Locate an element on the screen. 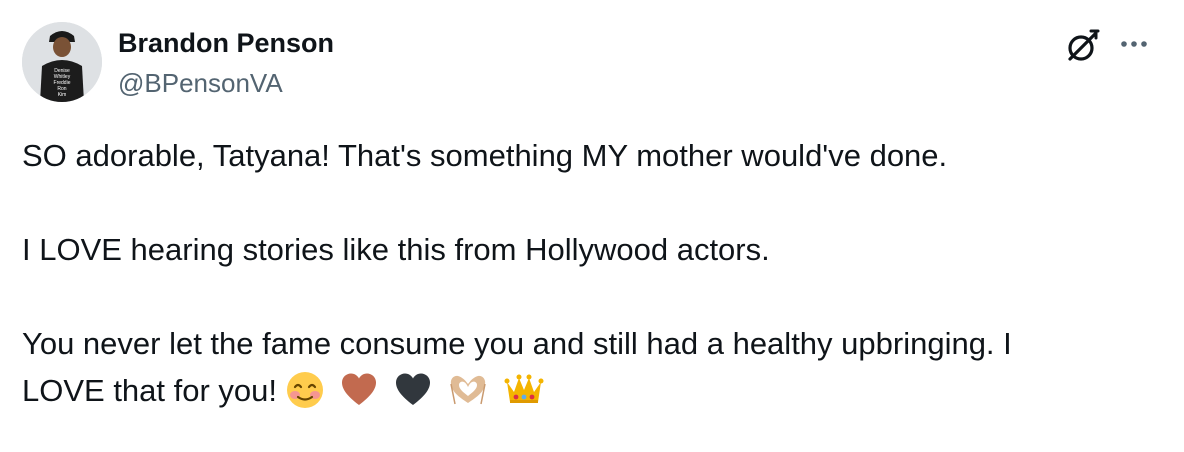  brown-heart-emoji is located at coordinates (359, 389).